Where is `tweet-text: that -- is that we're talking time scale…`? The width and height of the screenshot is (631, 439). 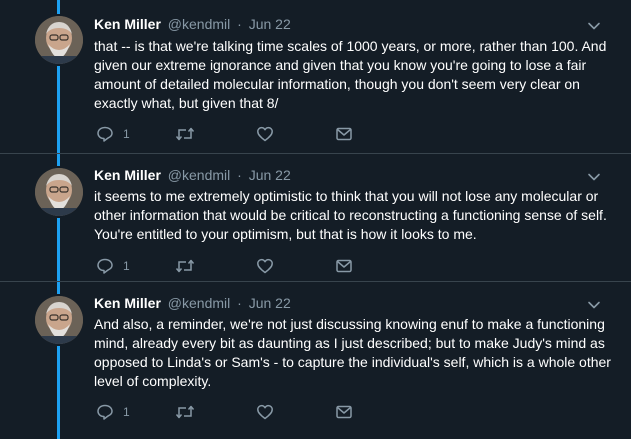 tweet-text: that -- is that we're talking time scale… is located at coordinates (350, 74).